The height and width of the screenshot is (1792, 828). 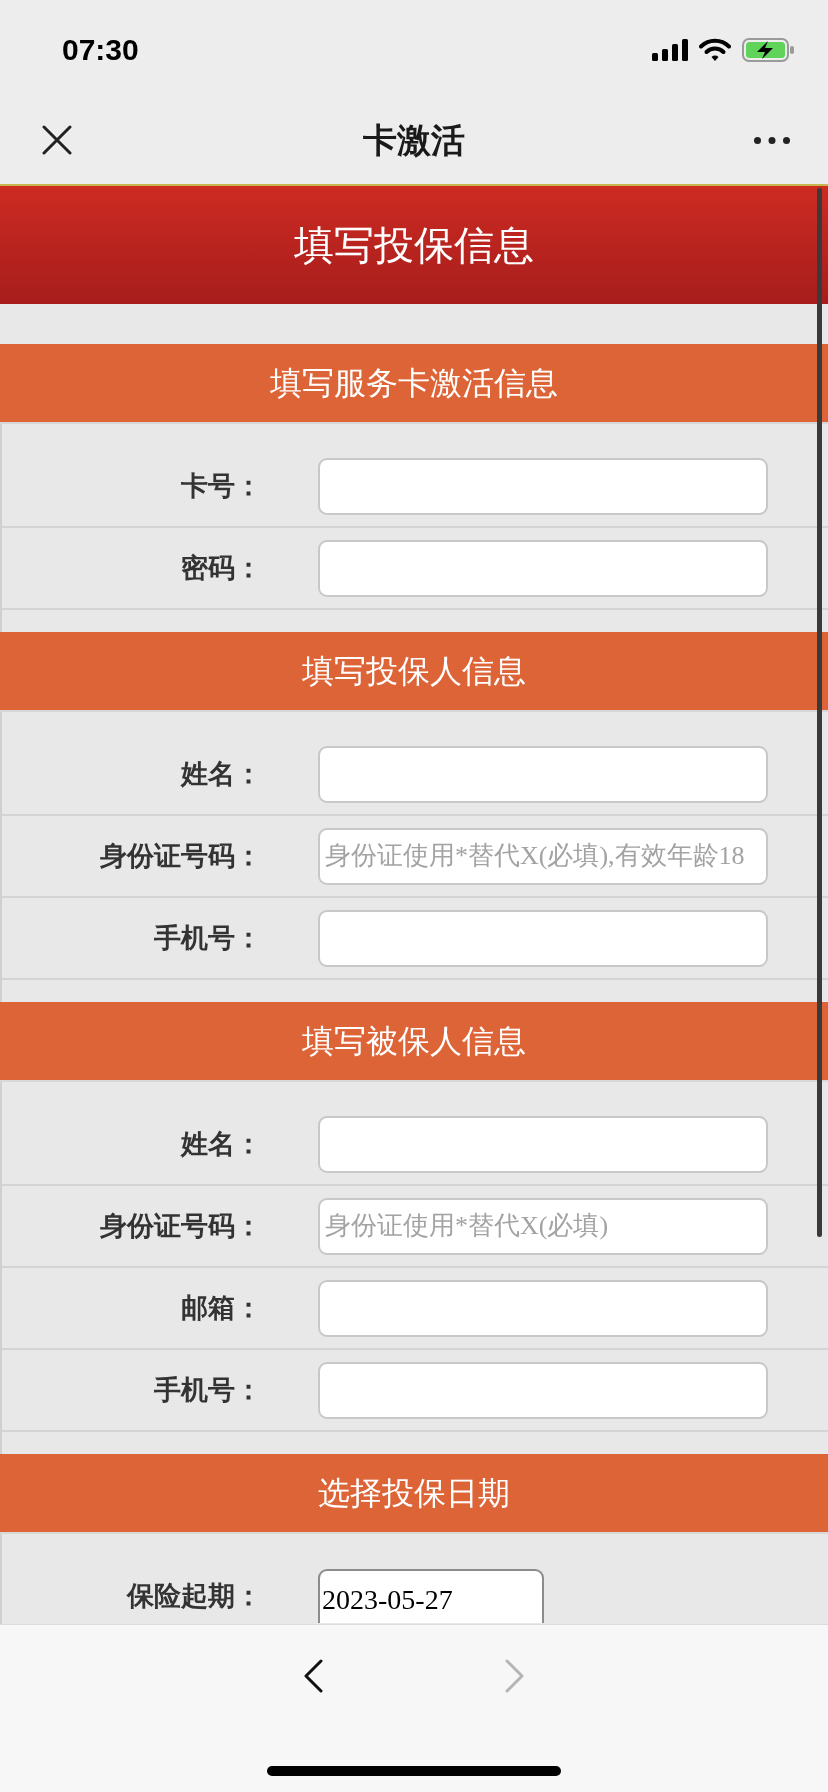 What do you see at coordinates (313, 1676) in the screenshot?
I see `back-chevron-icon` at bounding box center [313, 1676].